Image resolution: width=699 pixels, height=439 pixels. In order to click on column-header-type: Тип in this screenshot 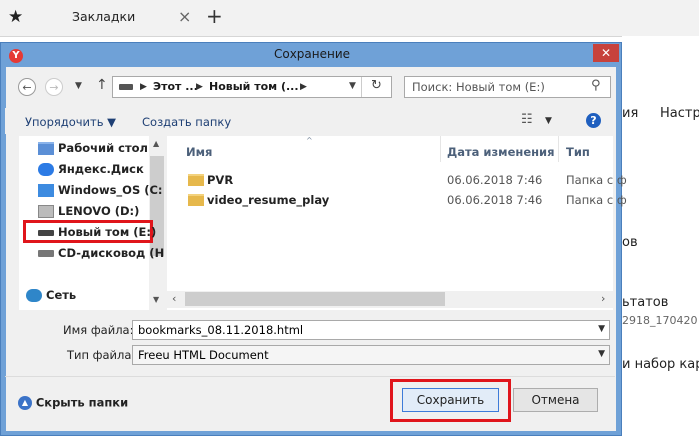, I will do `click(578, 152)`.